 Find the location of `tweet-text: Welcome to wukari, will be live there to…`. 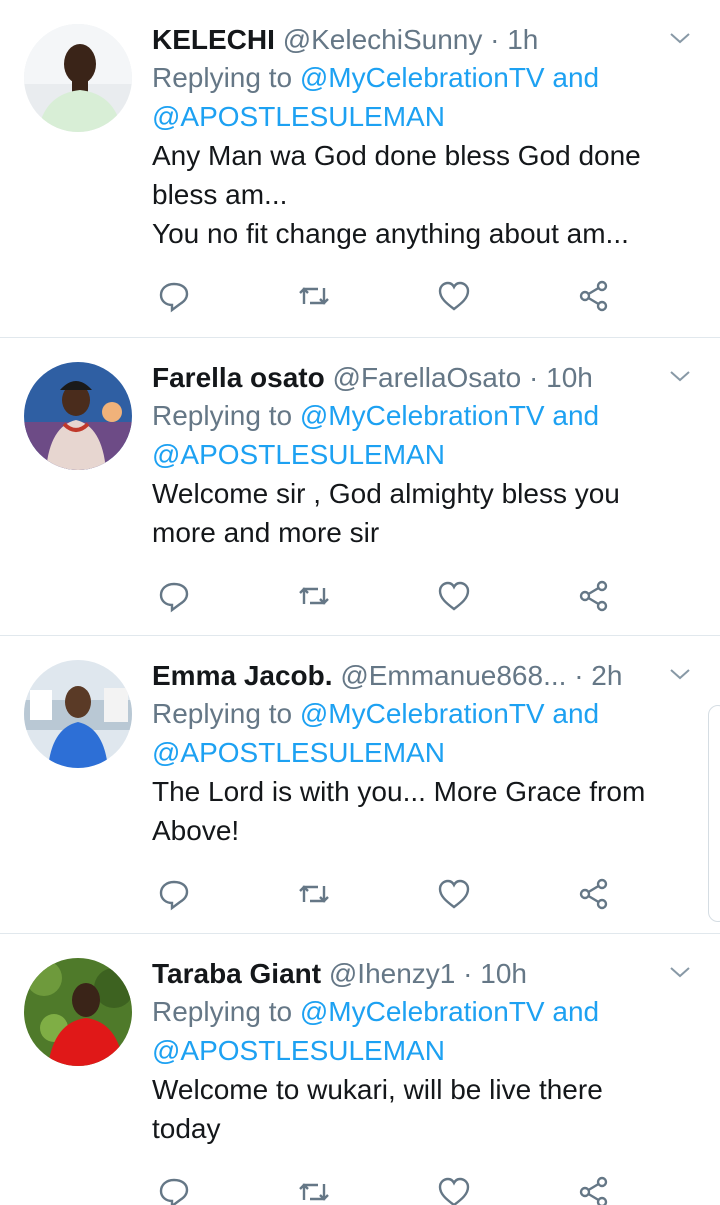

tweet-text: Welcome to wukari, will be live there to… is located at coordinates (377, 1109).